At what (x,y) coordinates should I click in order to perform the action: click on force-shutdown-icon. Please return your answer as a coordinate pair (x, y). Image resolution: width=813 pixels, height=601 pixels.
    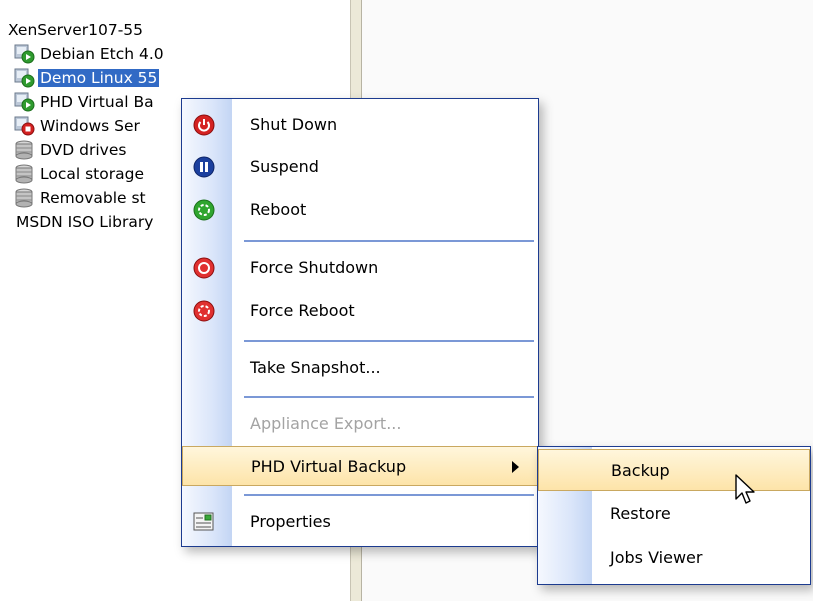
    Looking at the image, I should click on (204, 268).